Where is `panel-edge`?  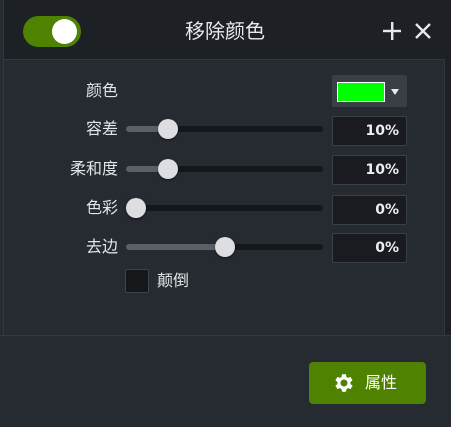 panel-edge is located at coordinates (448, 167).